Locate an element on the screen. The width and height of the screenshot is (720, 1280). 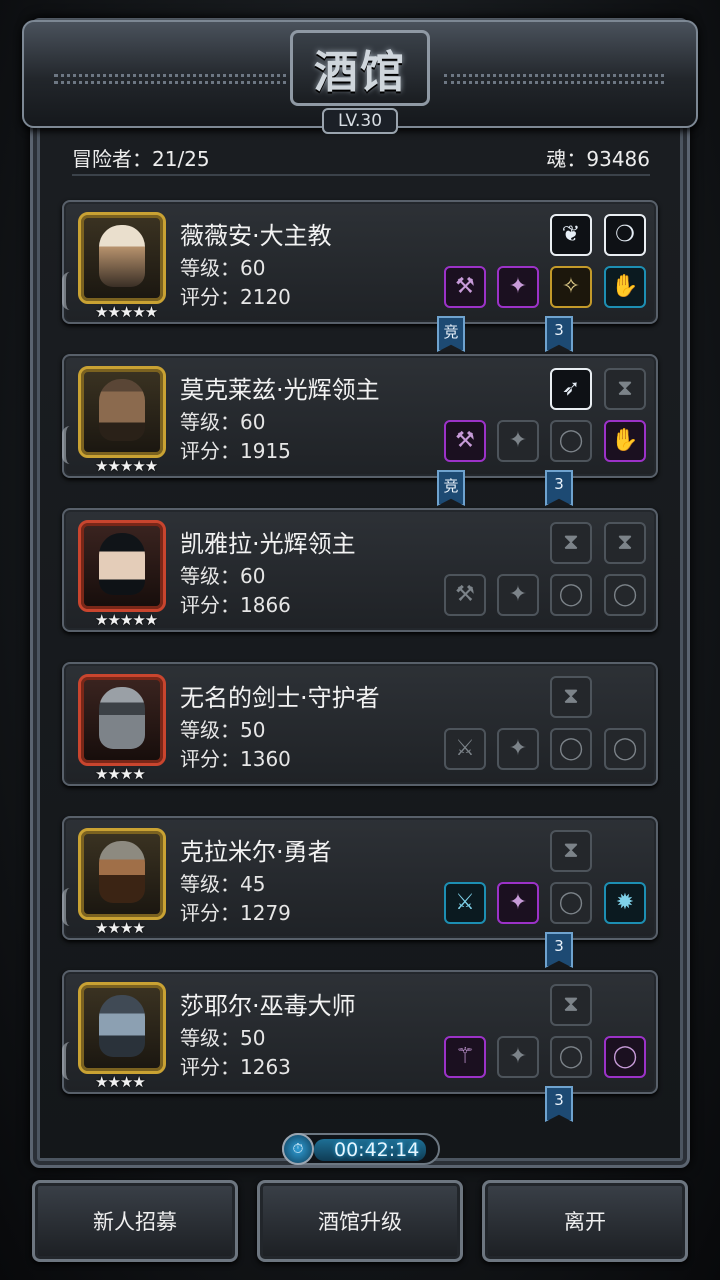
recruit-button: 新人招募 is located at coordinates (135, 1221).